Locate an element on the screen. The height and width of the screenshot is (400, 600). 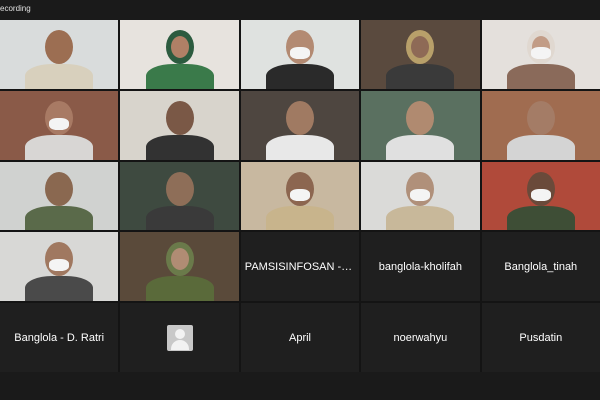
participant-tile: banglola-kholifah is located at coordinates (420, 267).